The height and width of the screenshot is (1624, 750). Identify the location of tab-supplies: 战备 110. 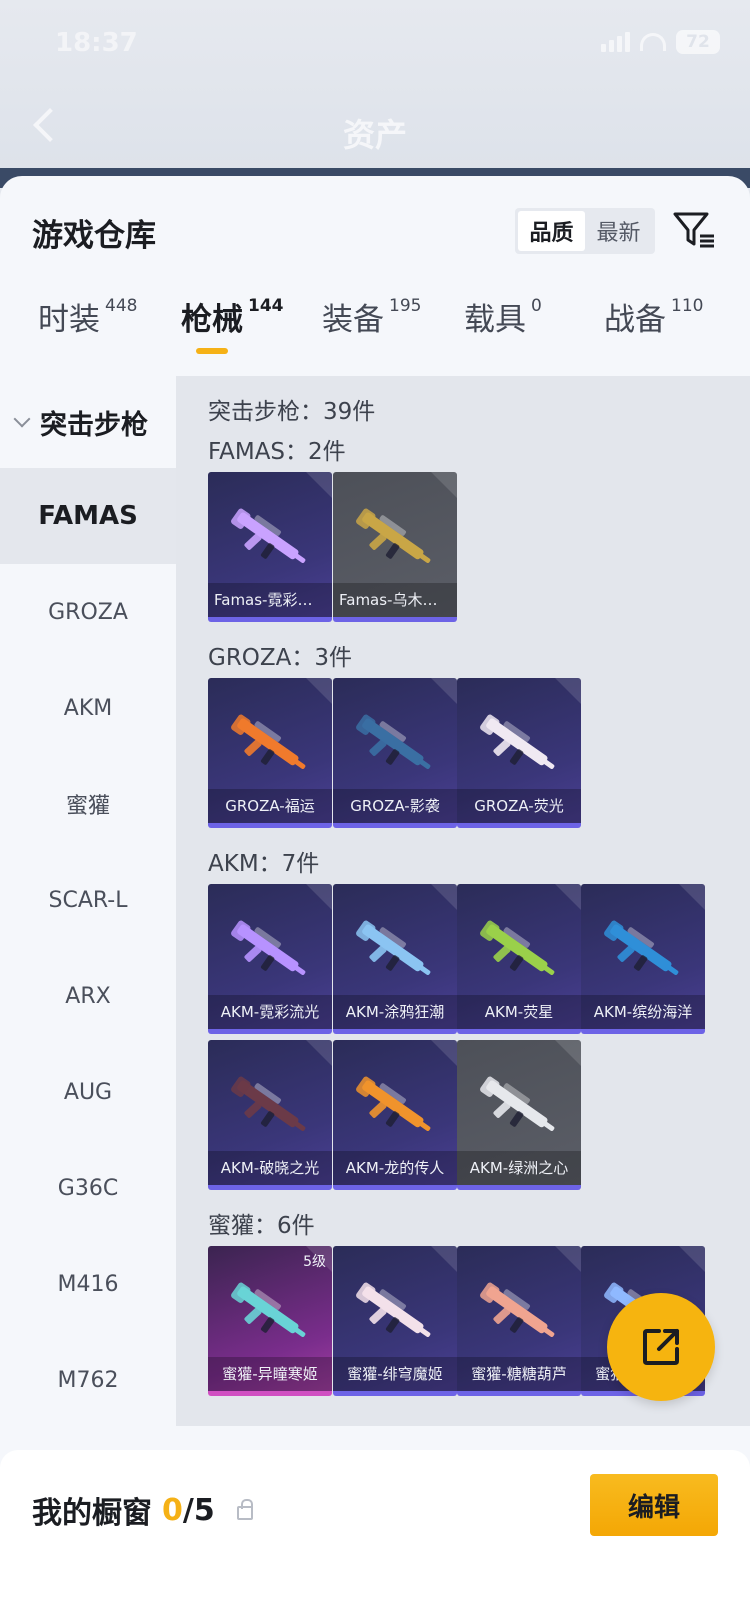
(653, 316).